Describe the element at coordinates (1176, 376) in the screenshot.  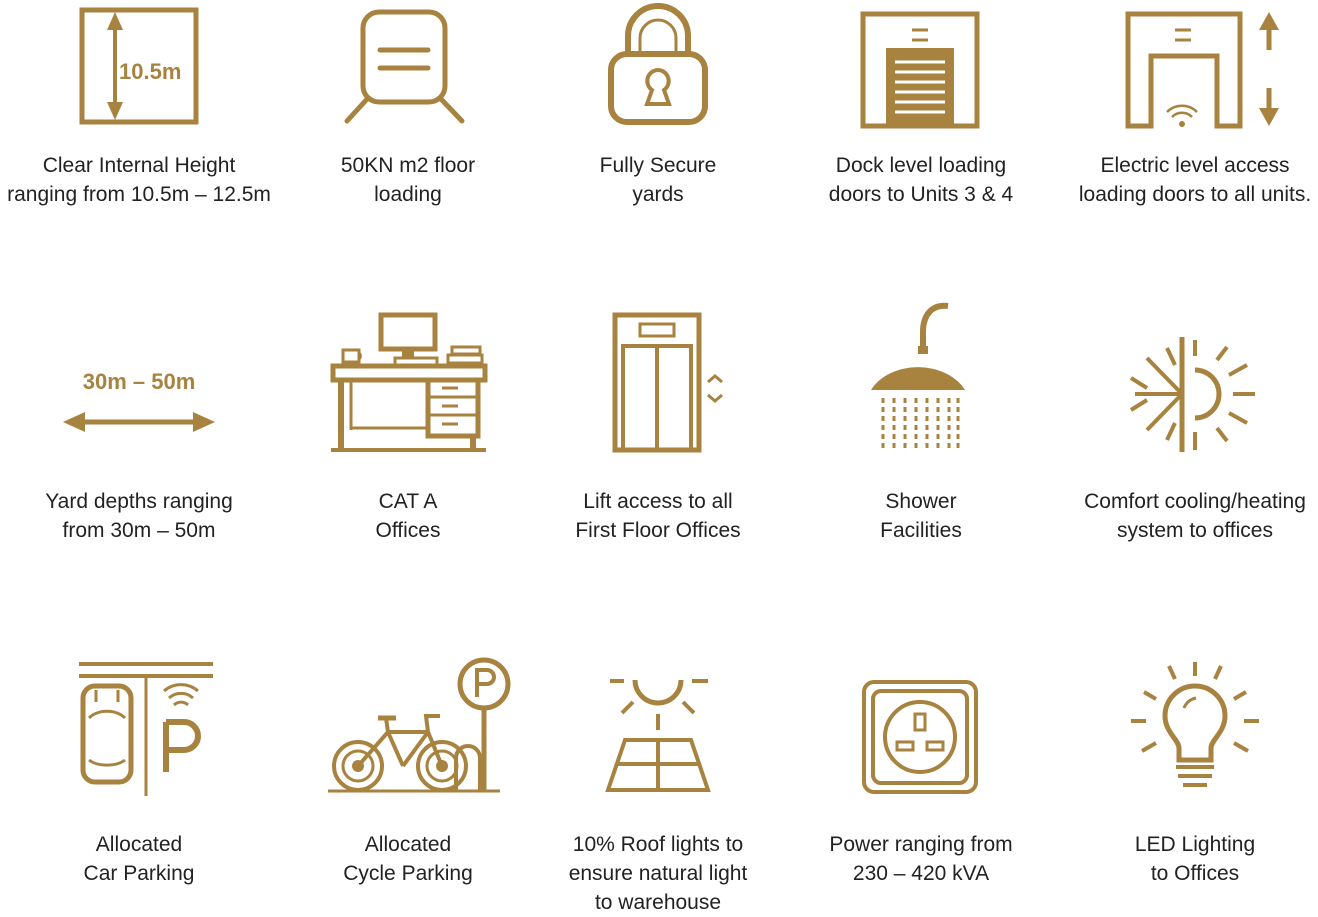
I see `heating-cooling-icon` at that location.